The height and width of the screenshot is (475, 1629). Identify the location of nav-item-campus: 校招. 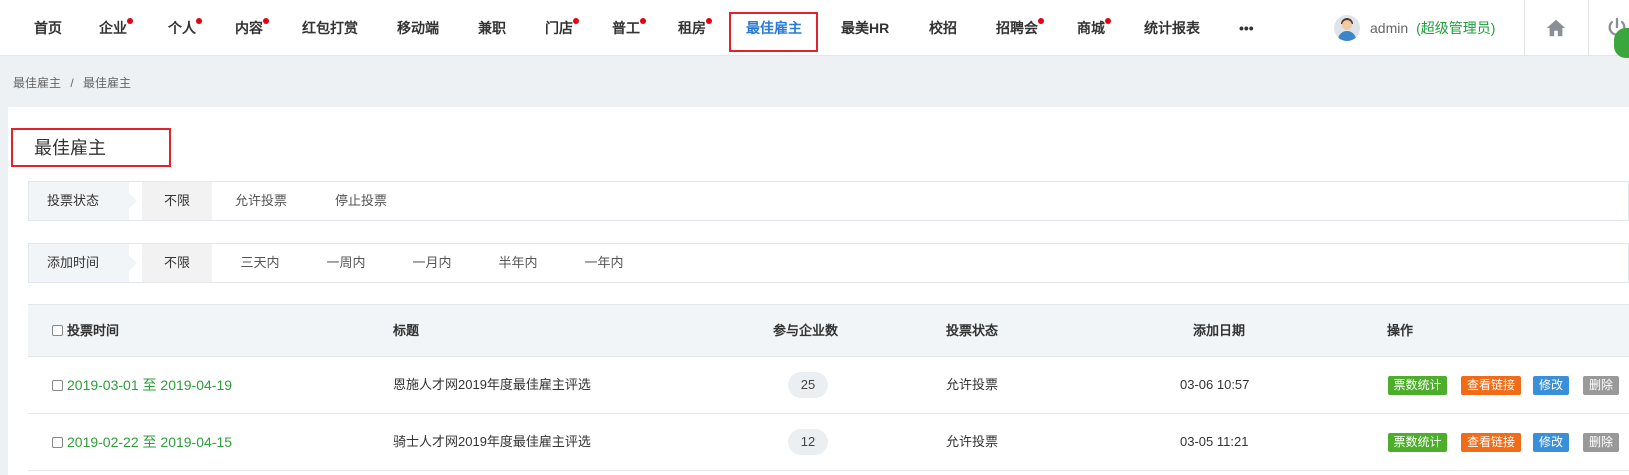
(943, 28).